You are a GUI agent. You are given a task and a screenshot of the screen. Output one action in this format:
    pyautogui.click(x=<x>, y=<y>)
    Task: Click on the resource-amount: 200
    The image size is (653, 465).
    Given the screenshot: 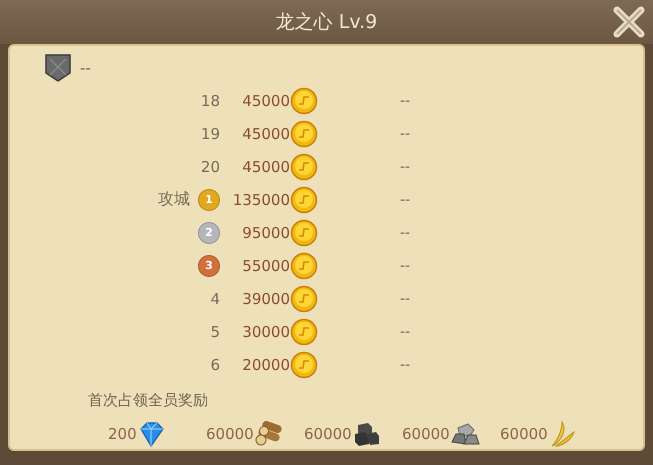 What is the action you would take?
    pyautogui.click(x=122, y=434)
    